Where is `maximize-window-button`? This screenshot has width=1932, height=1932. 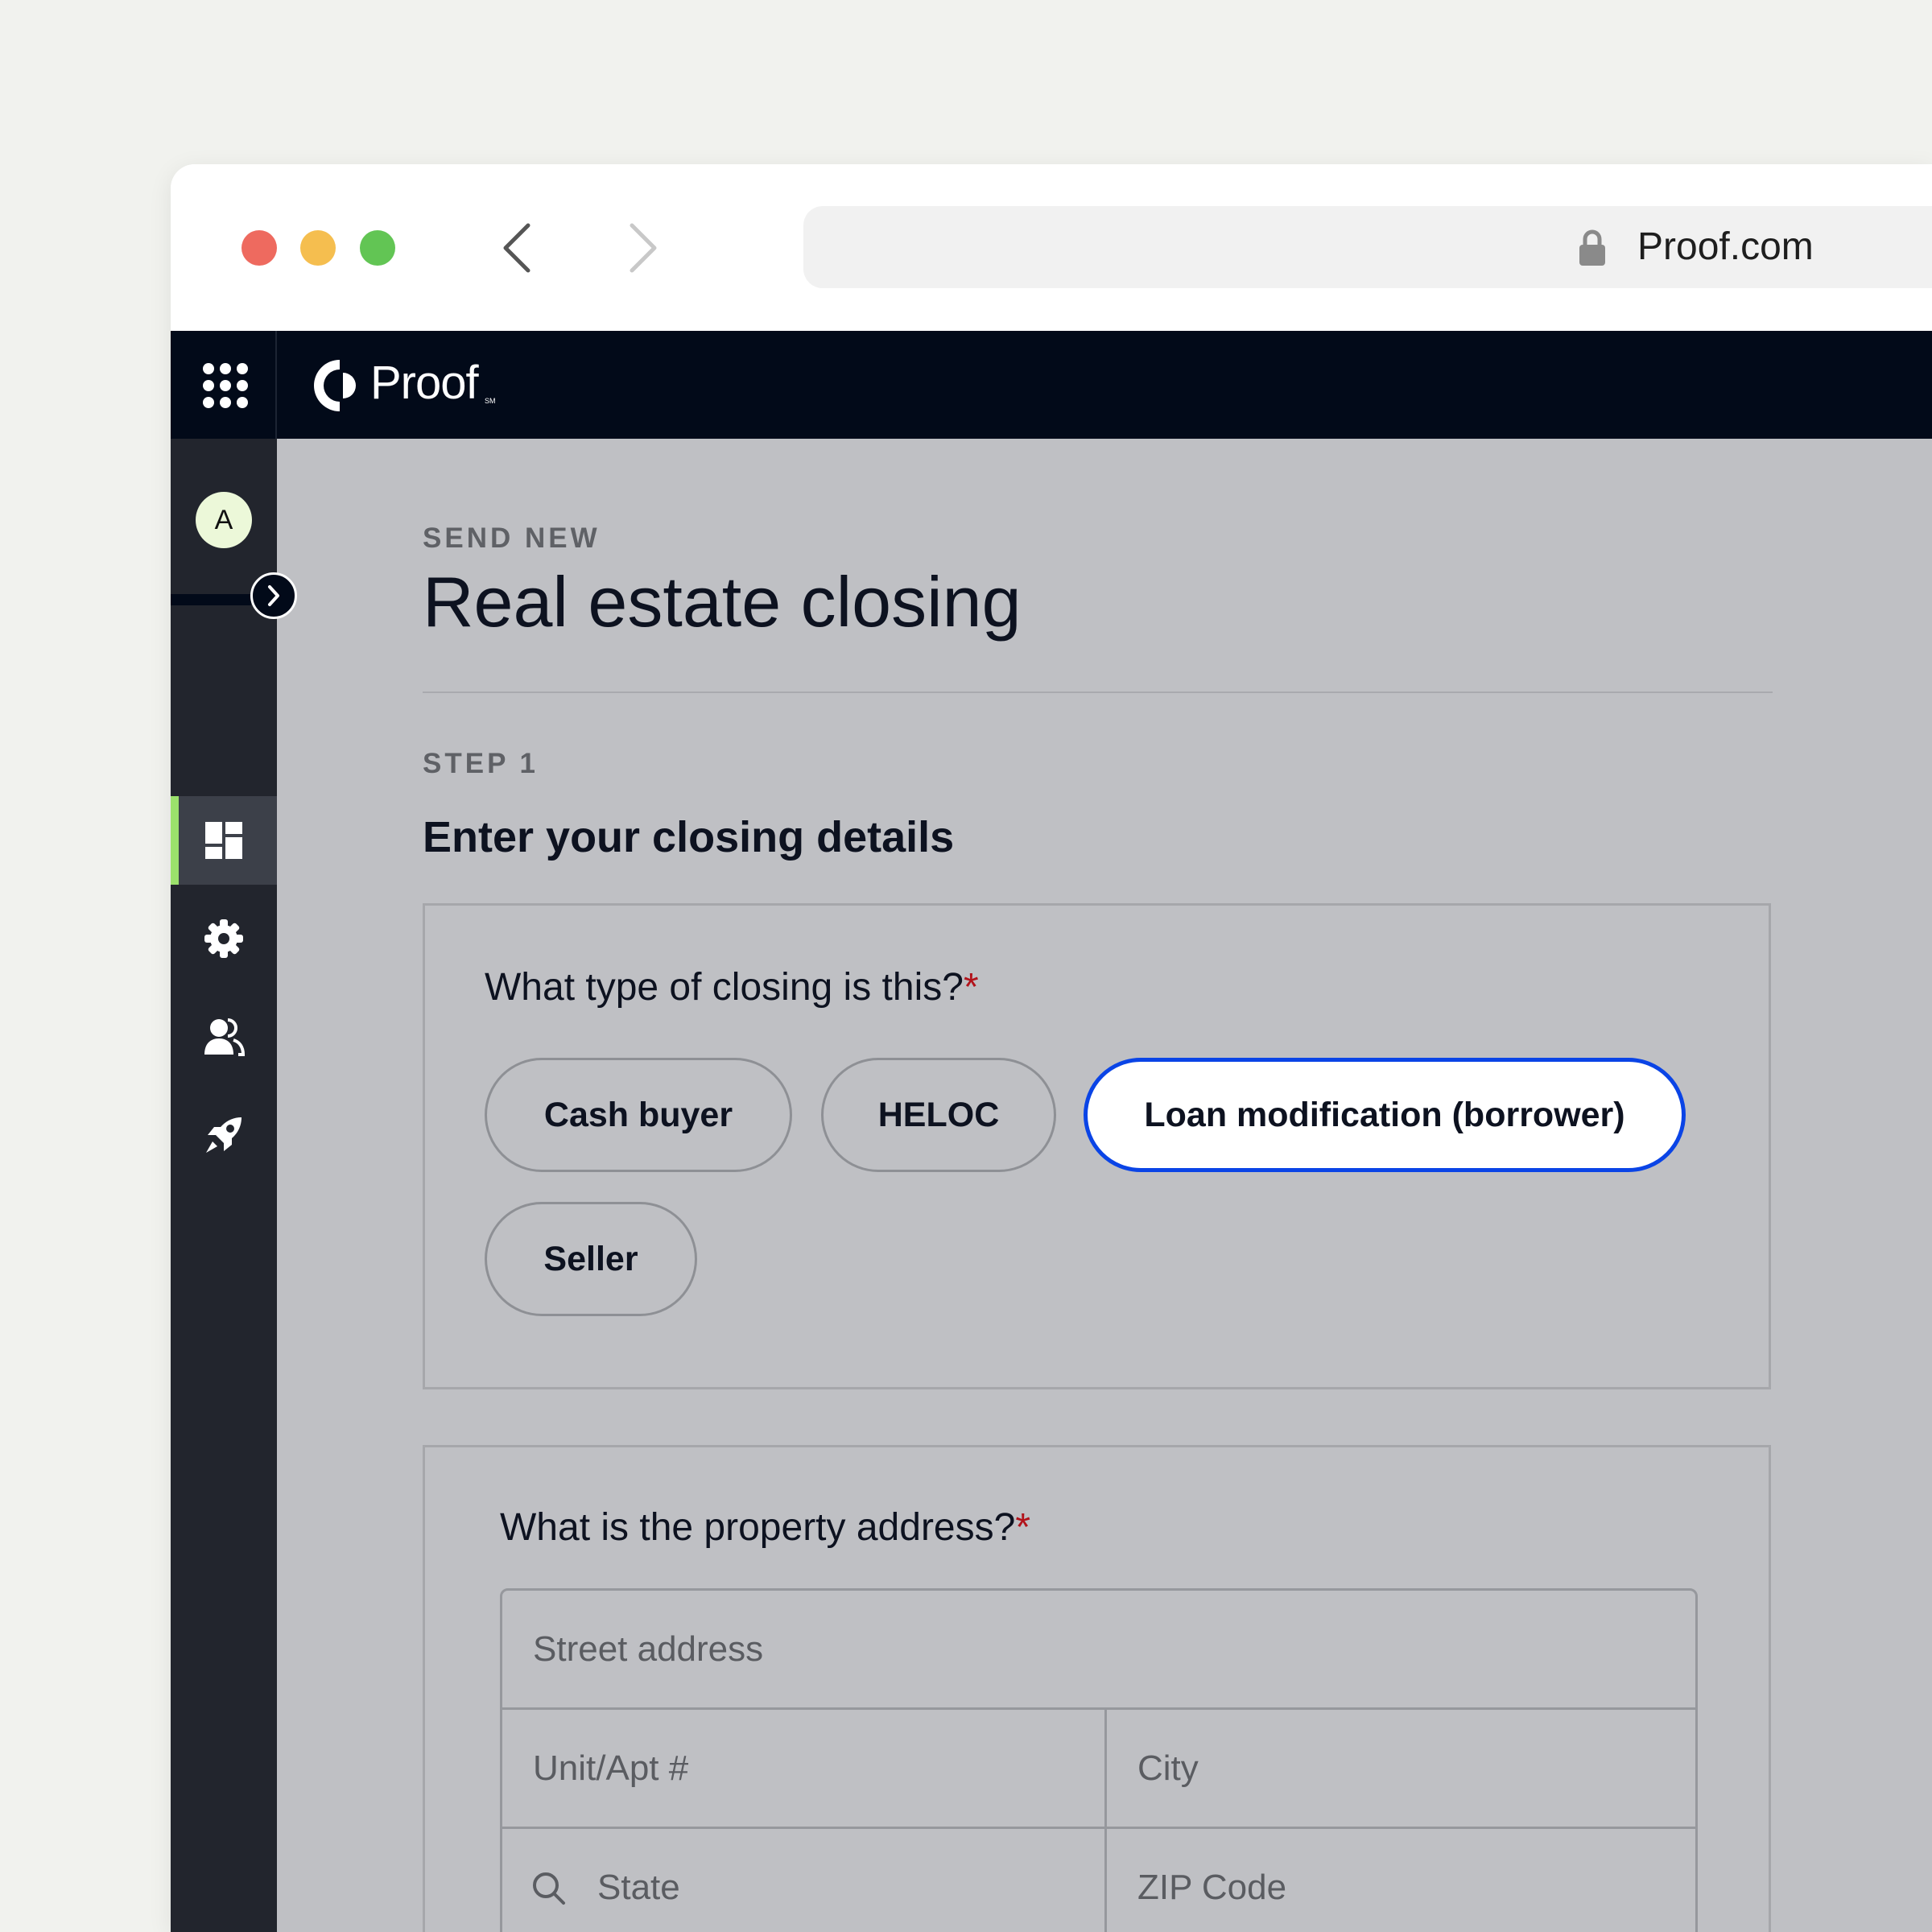 maximize-window-button is located at coordinates (377, 248).